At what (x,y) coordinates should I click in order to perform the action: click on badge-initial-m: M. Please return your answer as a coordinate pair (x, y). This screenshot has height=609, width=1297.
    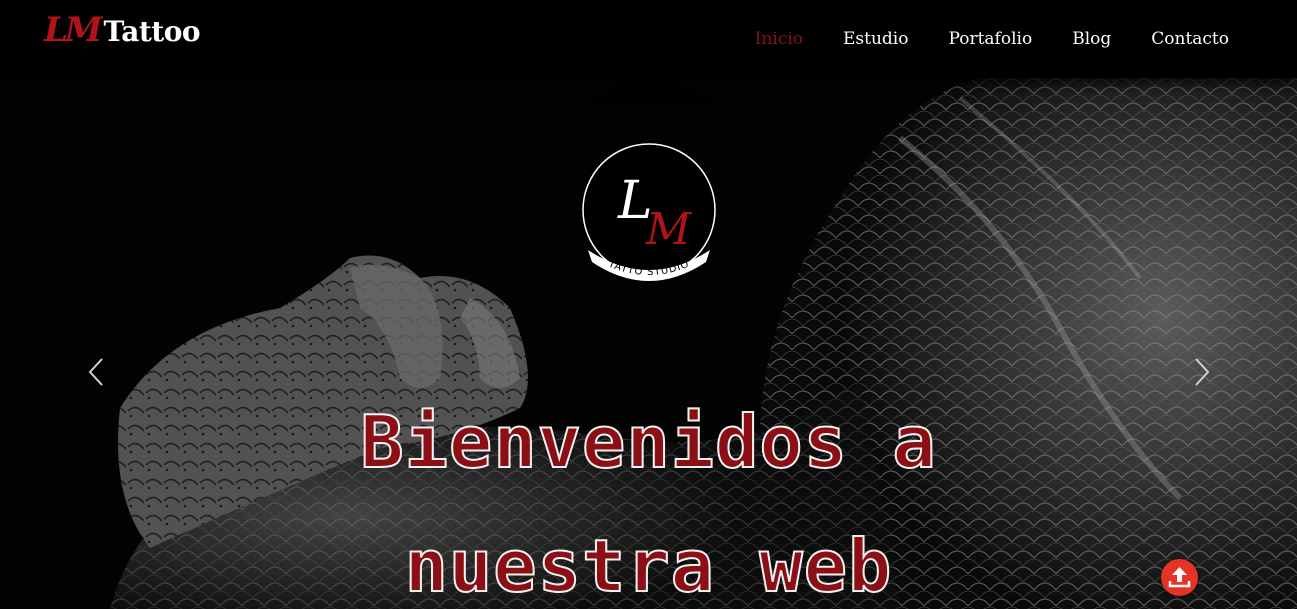
    Looking at the image, I should click on (668, 229).